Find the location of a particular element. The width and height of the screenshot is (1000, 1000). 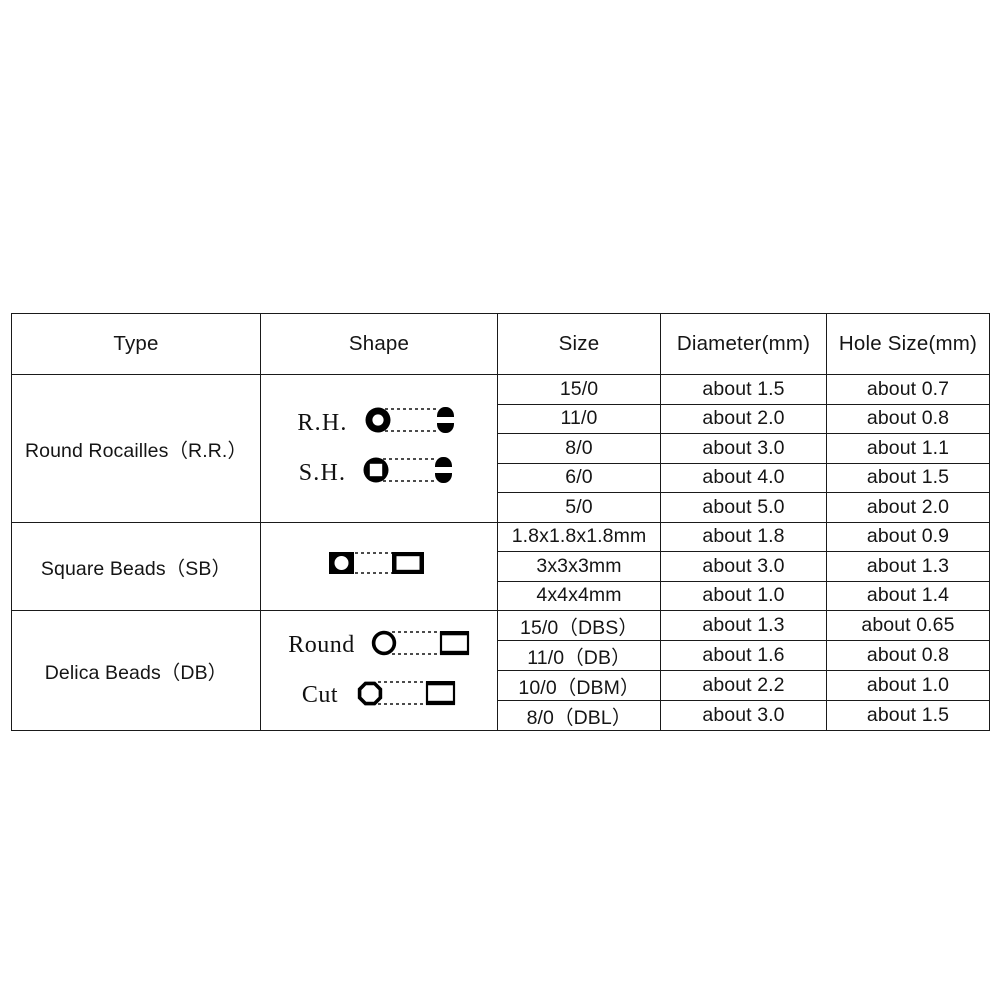

size-value: 15/0（DBS） is located at coordinates (579, 625).